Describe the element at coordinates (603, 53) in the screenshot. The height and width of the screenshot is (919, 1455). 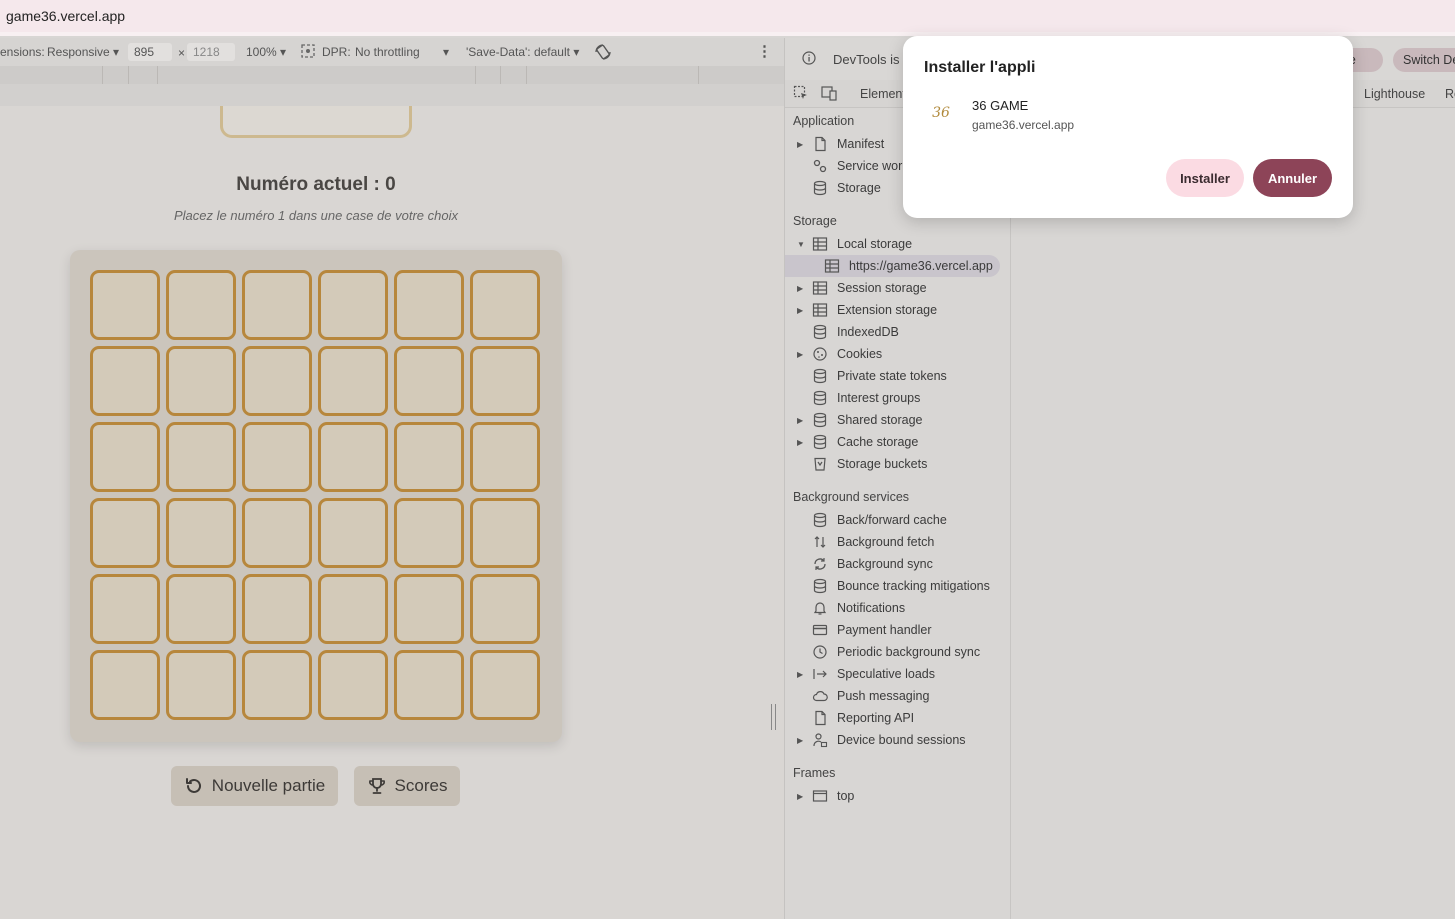
I see `rotate-icon` at that location.